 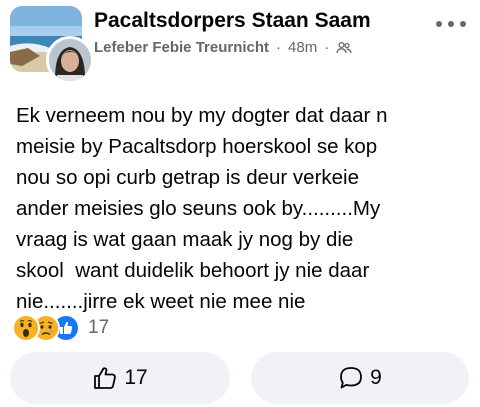 What do you see at coordinates (26, 328) in the screenshot?
I see `wow-reaction-icon` at bounding box center [26, 328].